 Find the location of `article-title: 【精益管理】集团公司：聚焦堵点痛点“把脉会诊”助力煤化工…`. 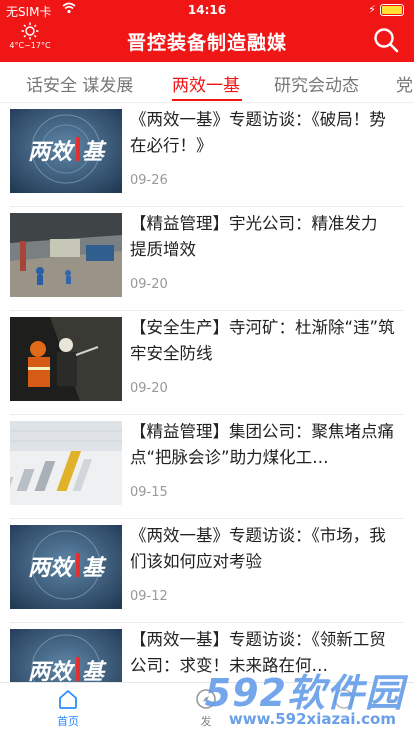

article-title: 【精益管理】集团公司：聚焦堵点痛点“把脉会诊”助力煤化工… is located at coordinates (262, 444).